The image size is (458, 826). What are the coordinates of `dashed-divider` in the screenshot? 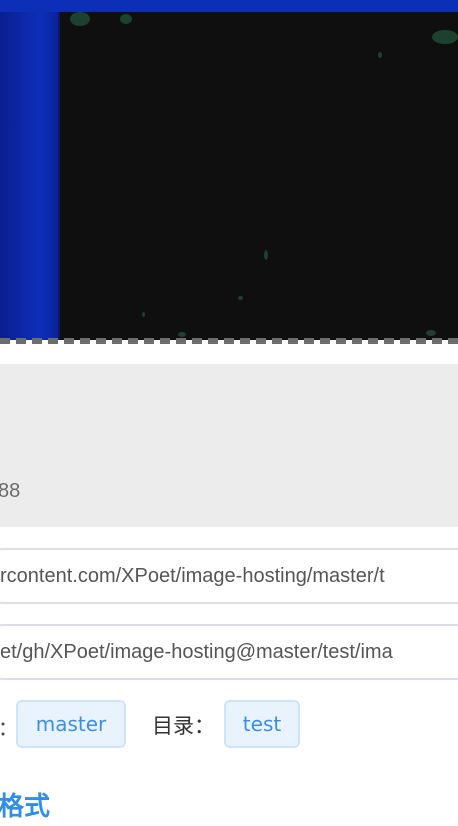 It's located at (229, 341).